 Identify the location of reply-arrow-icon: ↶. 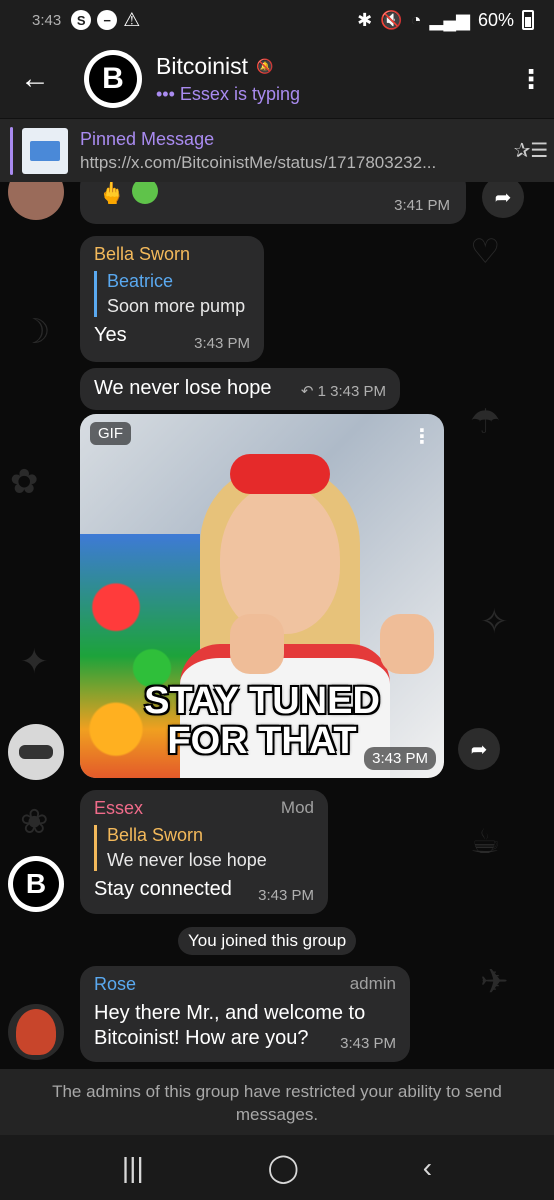
(307, 391).